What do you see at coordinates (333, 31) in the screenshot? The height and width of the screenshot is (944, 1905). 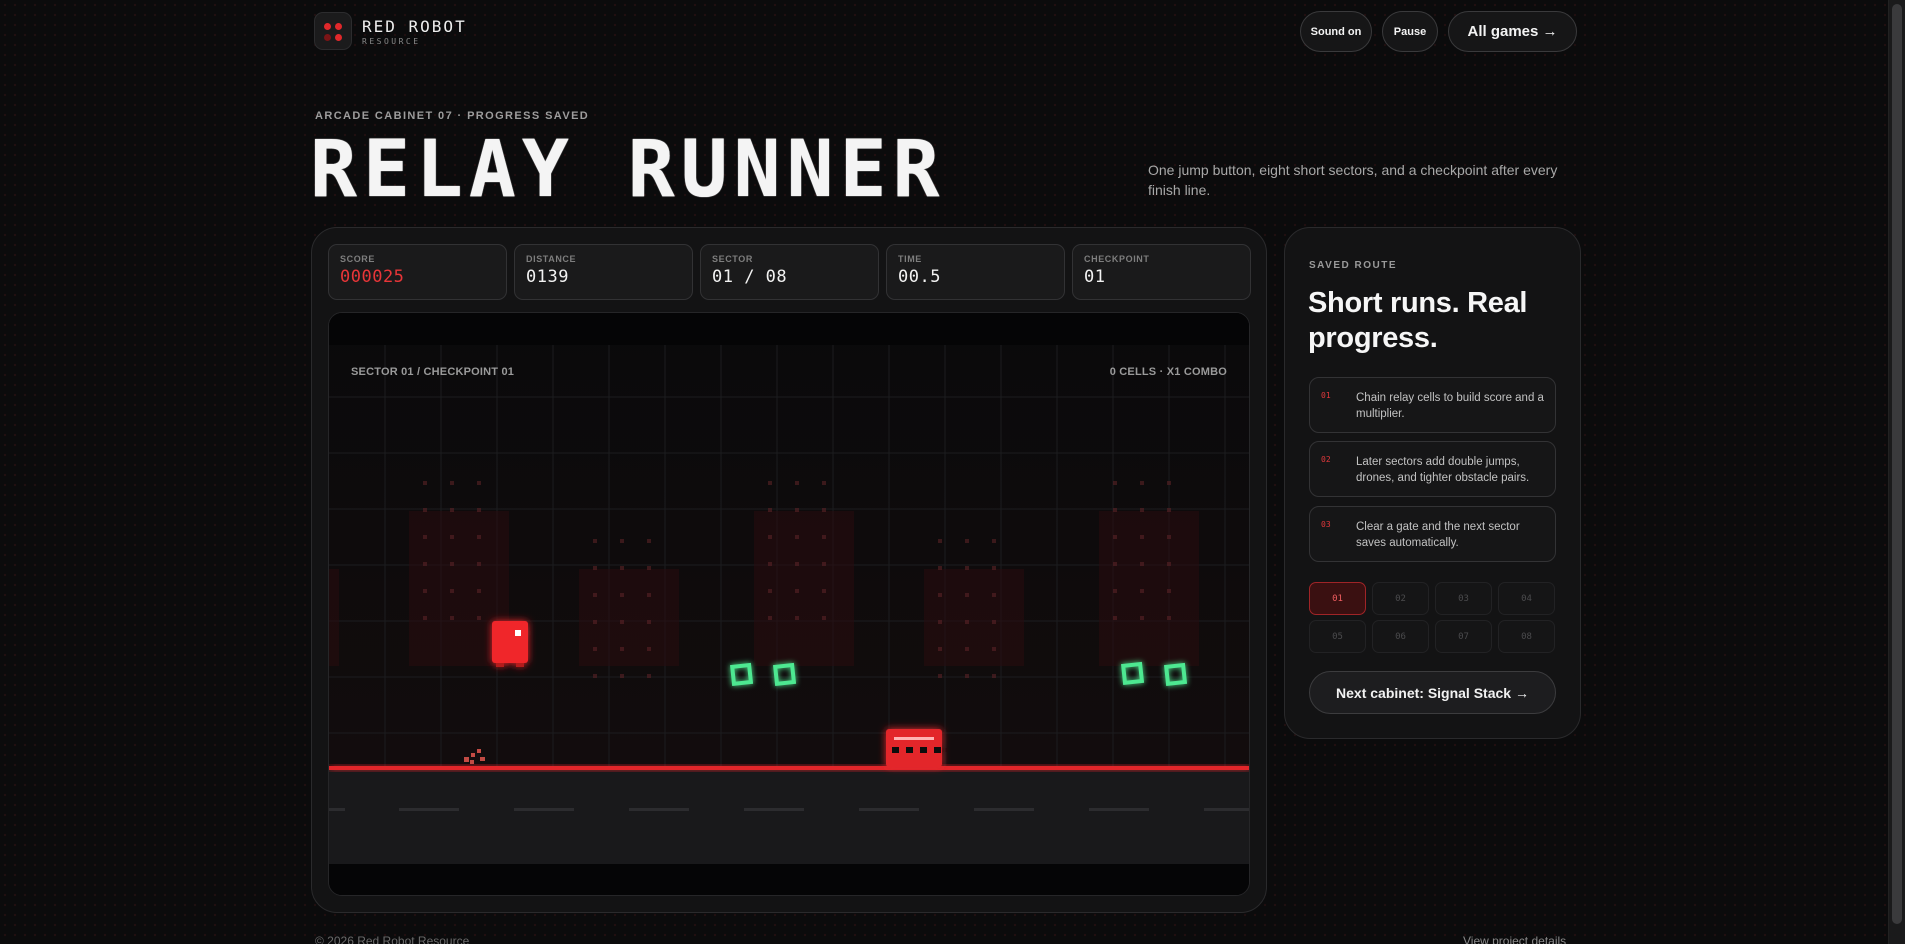 I see `robot-logo-icon` at bounding box center [333, 31].